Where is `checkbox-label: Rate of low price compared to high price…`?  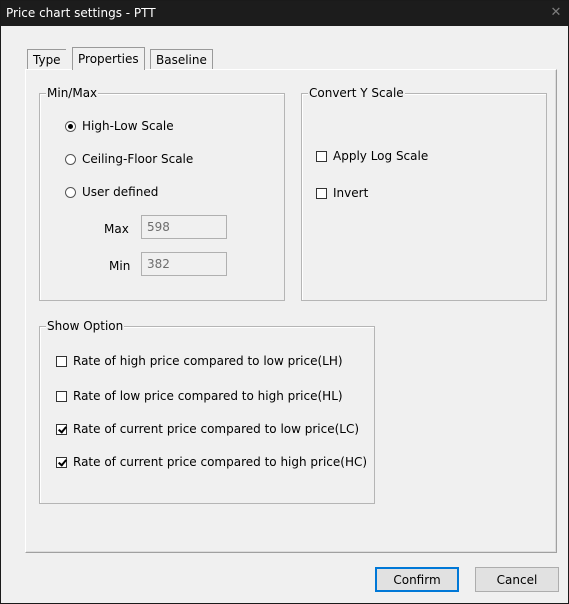 checkbox-label: Rate of low price compared to high price… is located at coordinates (208, 396).